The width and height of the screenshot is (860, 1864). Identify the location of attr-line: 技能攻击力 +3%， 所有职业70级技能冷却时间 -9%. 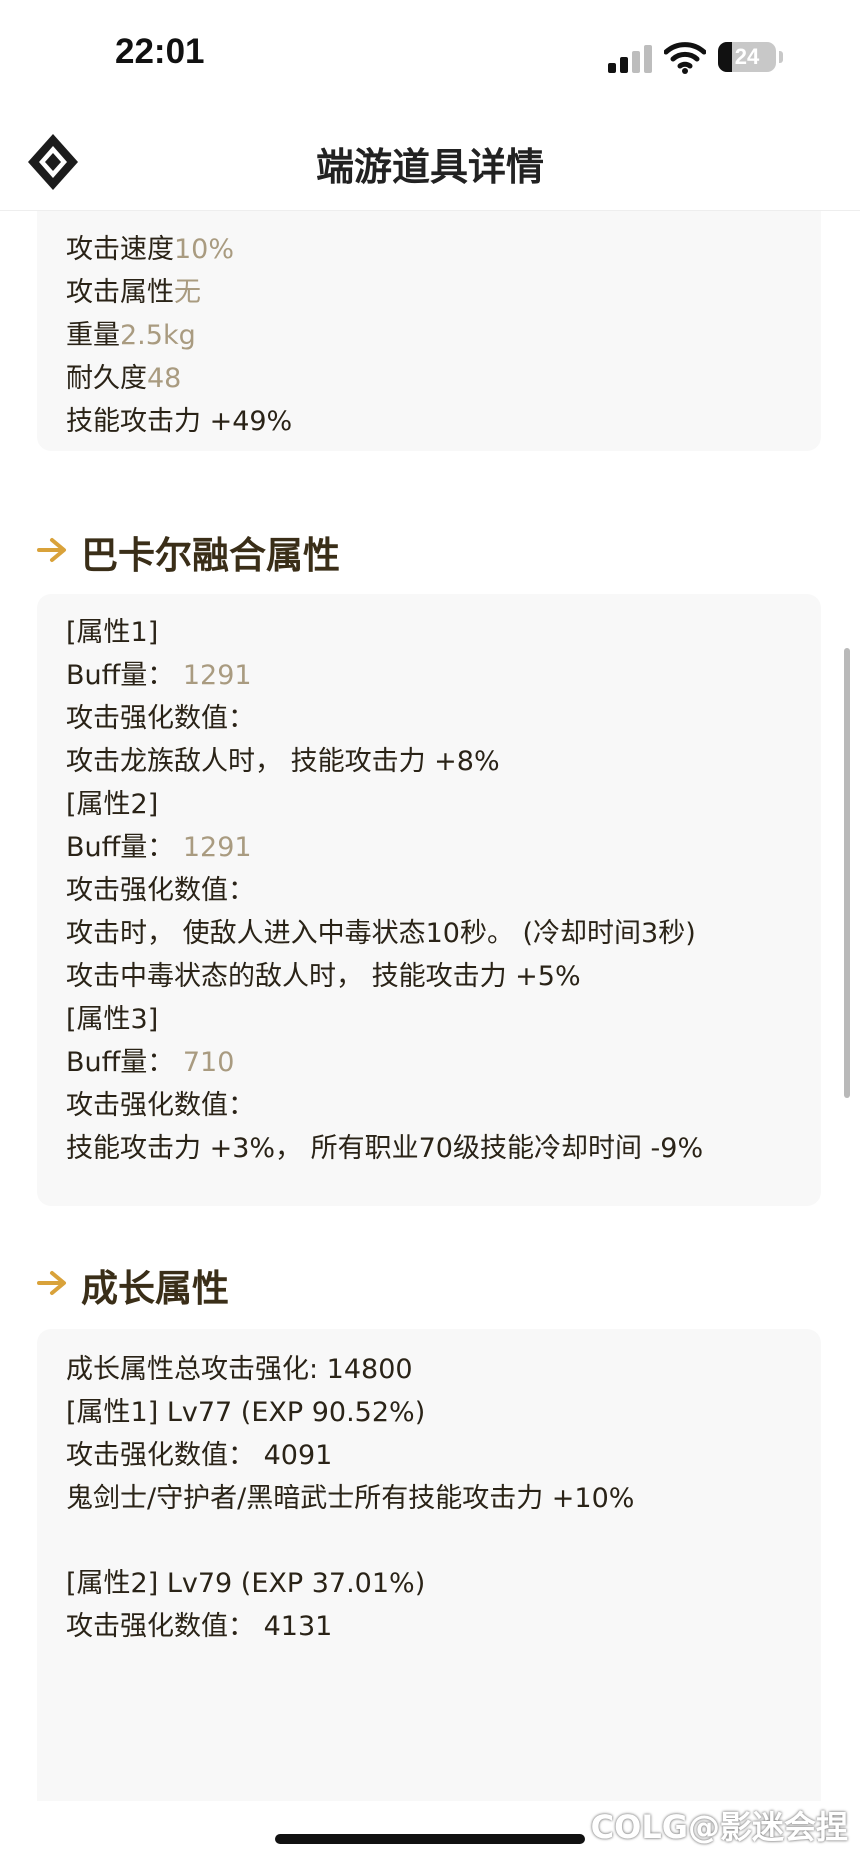
(385, 1148).